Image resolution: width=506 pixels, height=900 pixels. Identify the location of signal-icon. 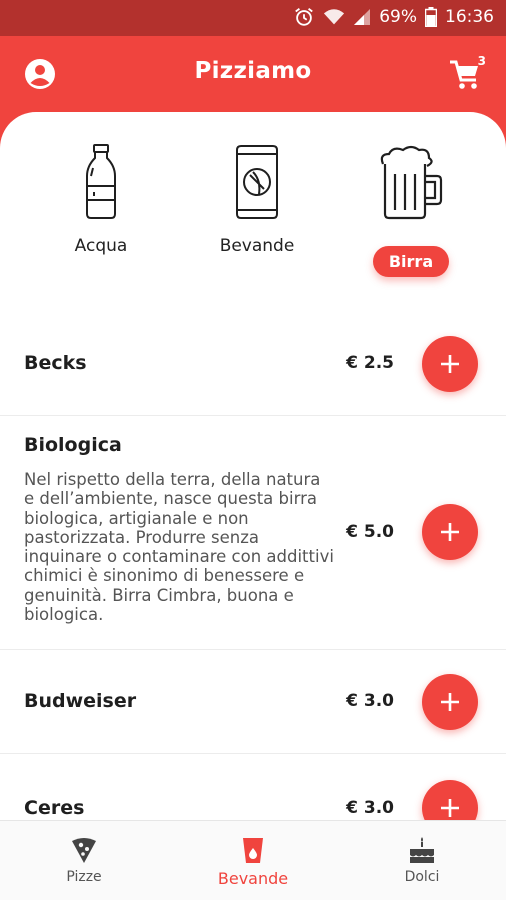
(362, 17).